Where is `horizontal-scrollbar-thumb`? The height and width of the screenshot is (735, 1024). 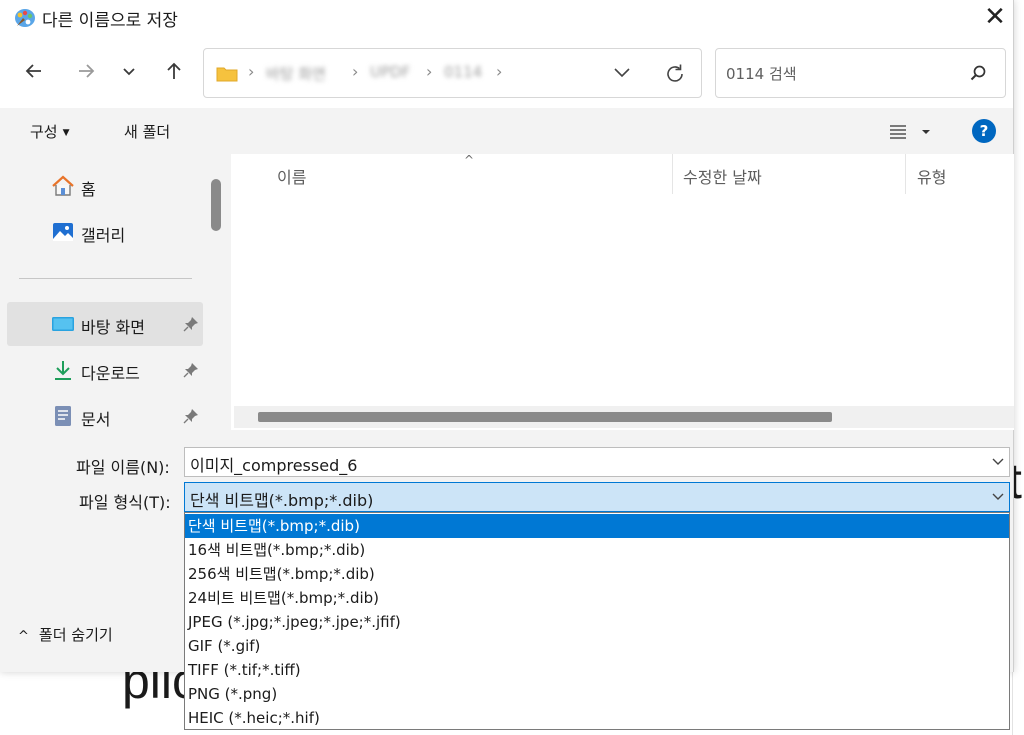 horizontal-scrollbar-thumb is located at coordinates (545, 417).